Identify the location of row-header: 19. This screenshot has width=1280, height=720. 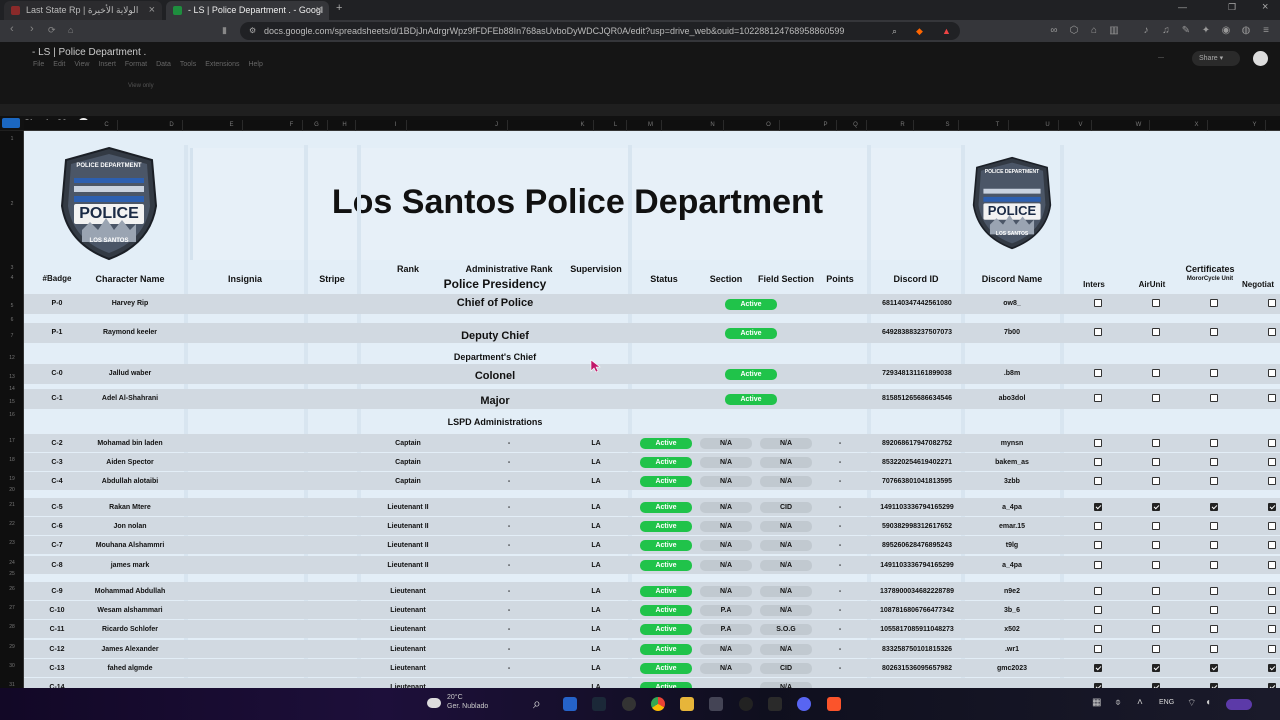
(12, 479).